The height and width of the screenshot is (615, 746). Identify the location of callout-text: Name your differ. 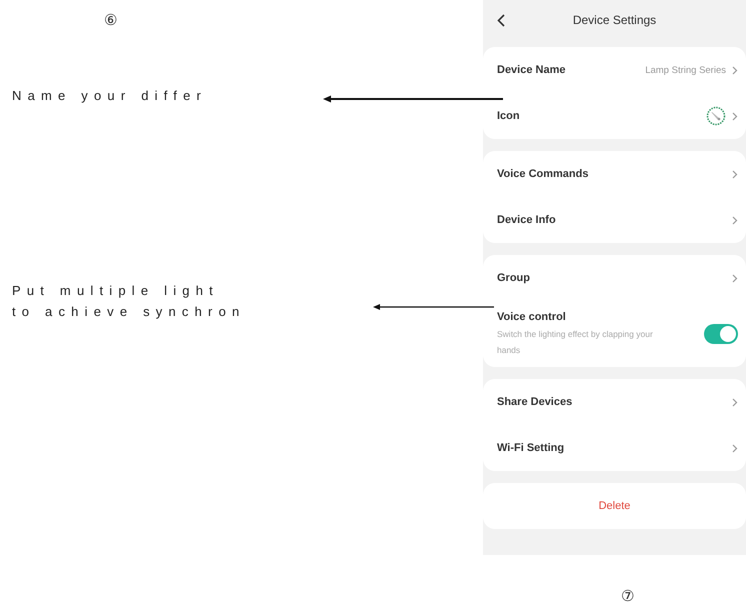
(110, 96).